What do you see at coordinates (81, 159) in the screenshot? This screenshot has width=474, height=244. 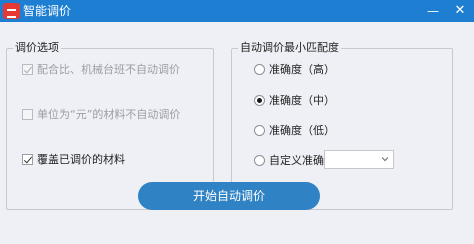 I see `option-overwrite-label: 覆盖已调价的材料` at bounding box center [81, 159].